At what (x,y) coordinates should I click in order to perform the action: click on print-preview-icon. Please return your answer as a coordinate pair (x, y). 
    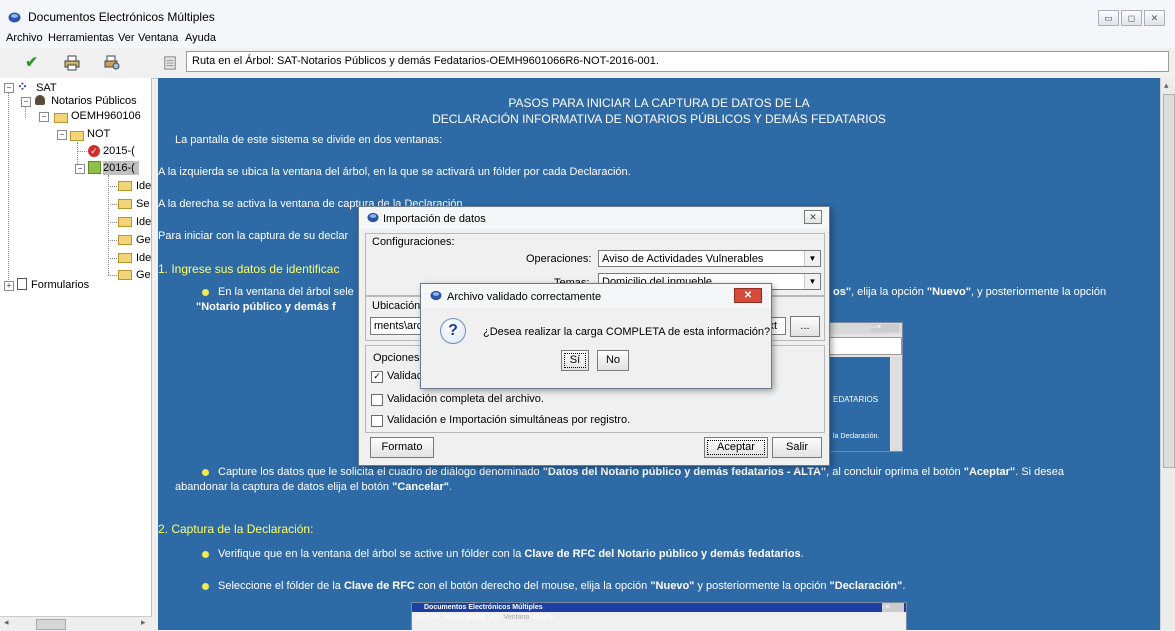
    Looking at the image, I should click on (111, 62).